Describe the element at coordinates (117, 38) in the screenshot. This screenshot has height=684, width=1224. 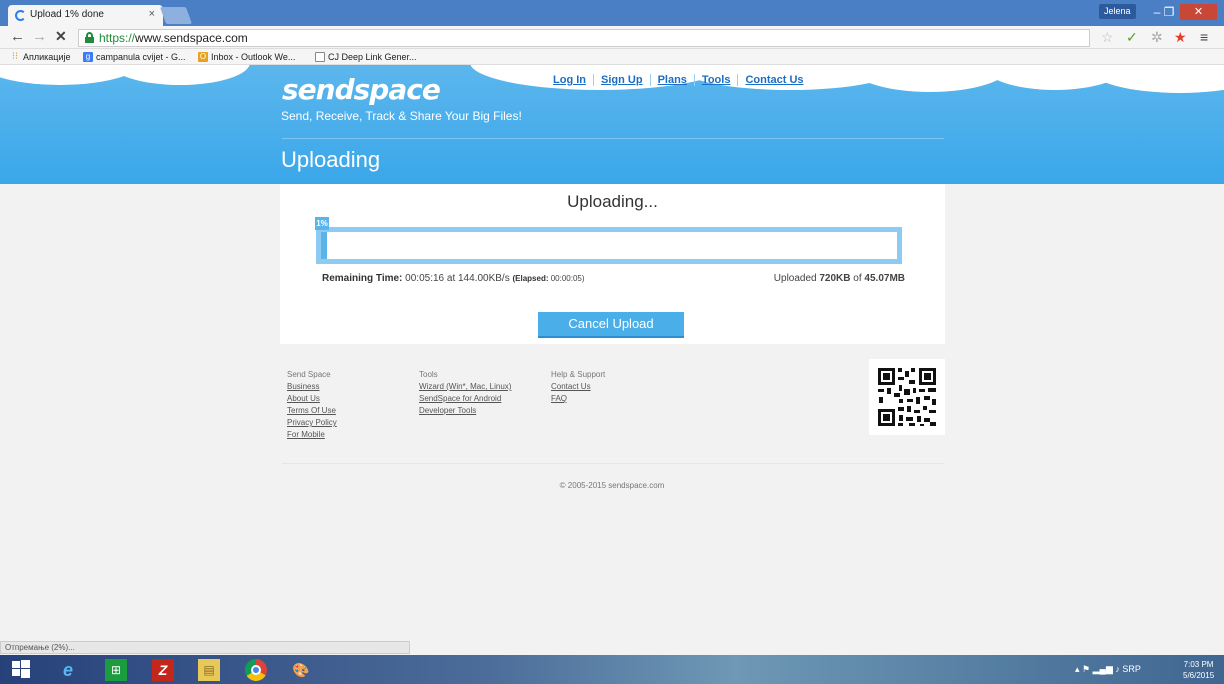
I see `url-scheme: https://` at that location.